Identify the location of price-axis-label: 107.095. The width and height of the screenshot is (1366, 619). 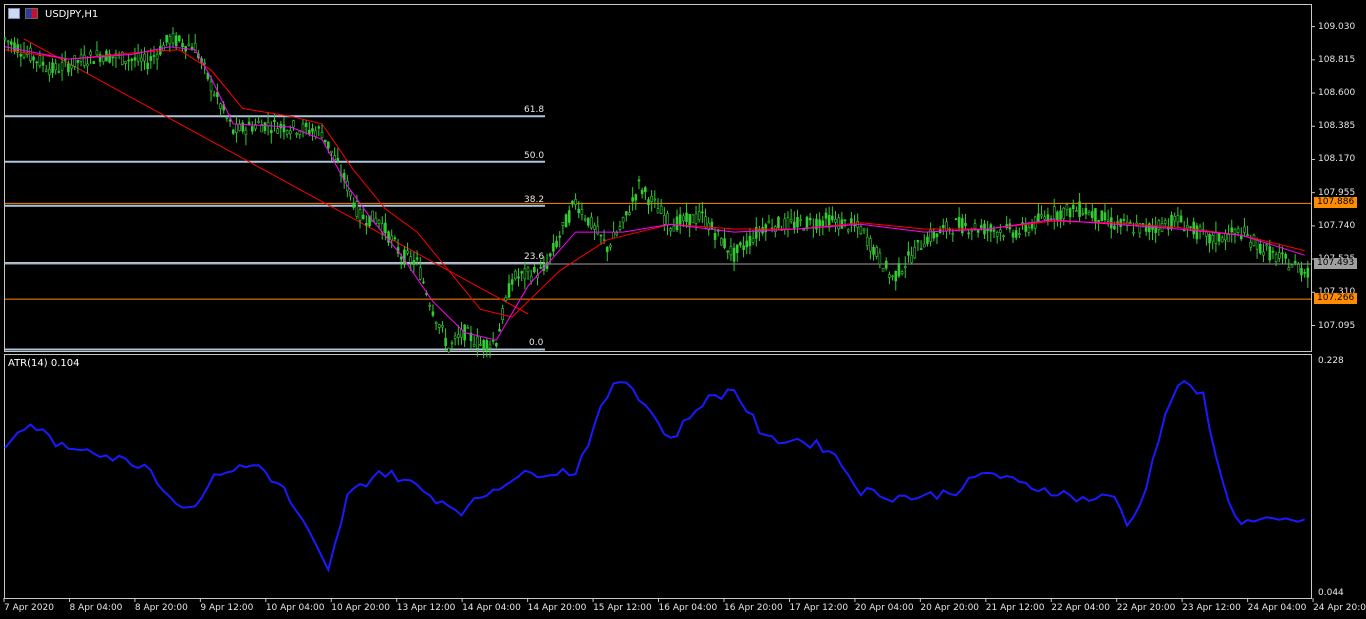
(1337, 325).